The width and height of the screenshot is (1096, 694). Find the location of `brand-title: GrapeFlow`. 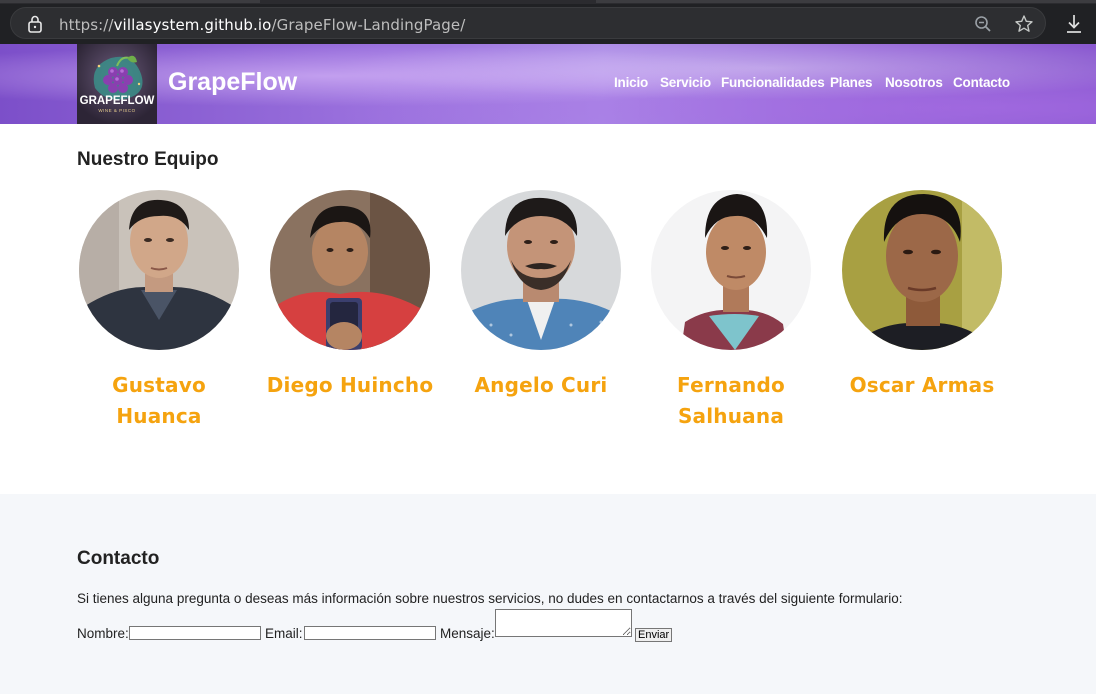

brand-title: GrapeFlow is located at coordinates (232, 82).